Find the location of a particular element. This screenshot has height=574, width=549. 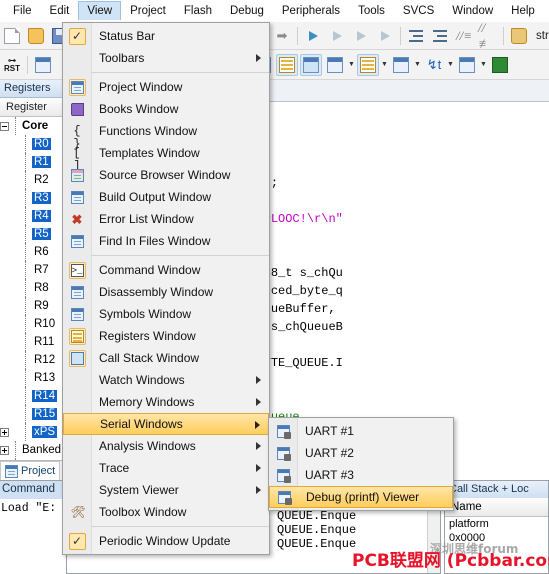

menu-flash: Flash is located at coordinates (198, 11).